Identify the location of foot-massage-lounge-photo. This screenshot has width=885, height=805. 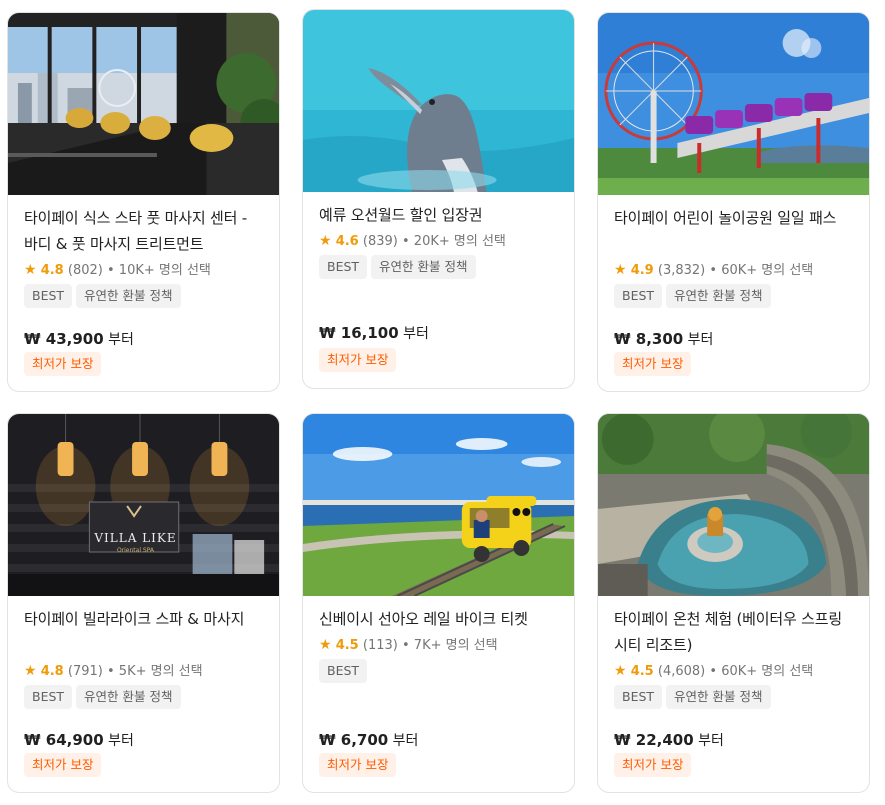
(143, 104).